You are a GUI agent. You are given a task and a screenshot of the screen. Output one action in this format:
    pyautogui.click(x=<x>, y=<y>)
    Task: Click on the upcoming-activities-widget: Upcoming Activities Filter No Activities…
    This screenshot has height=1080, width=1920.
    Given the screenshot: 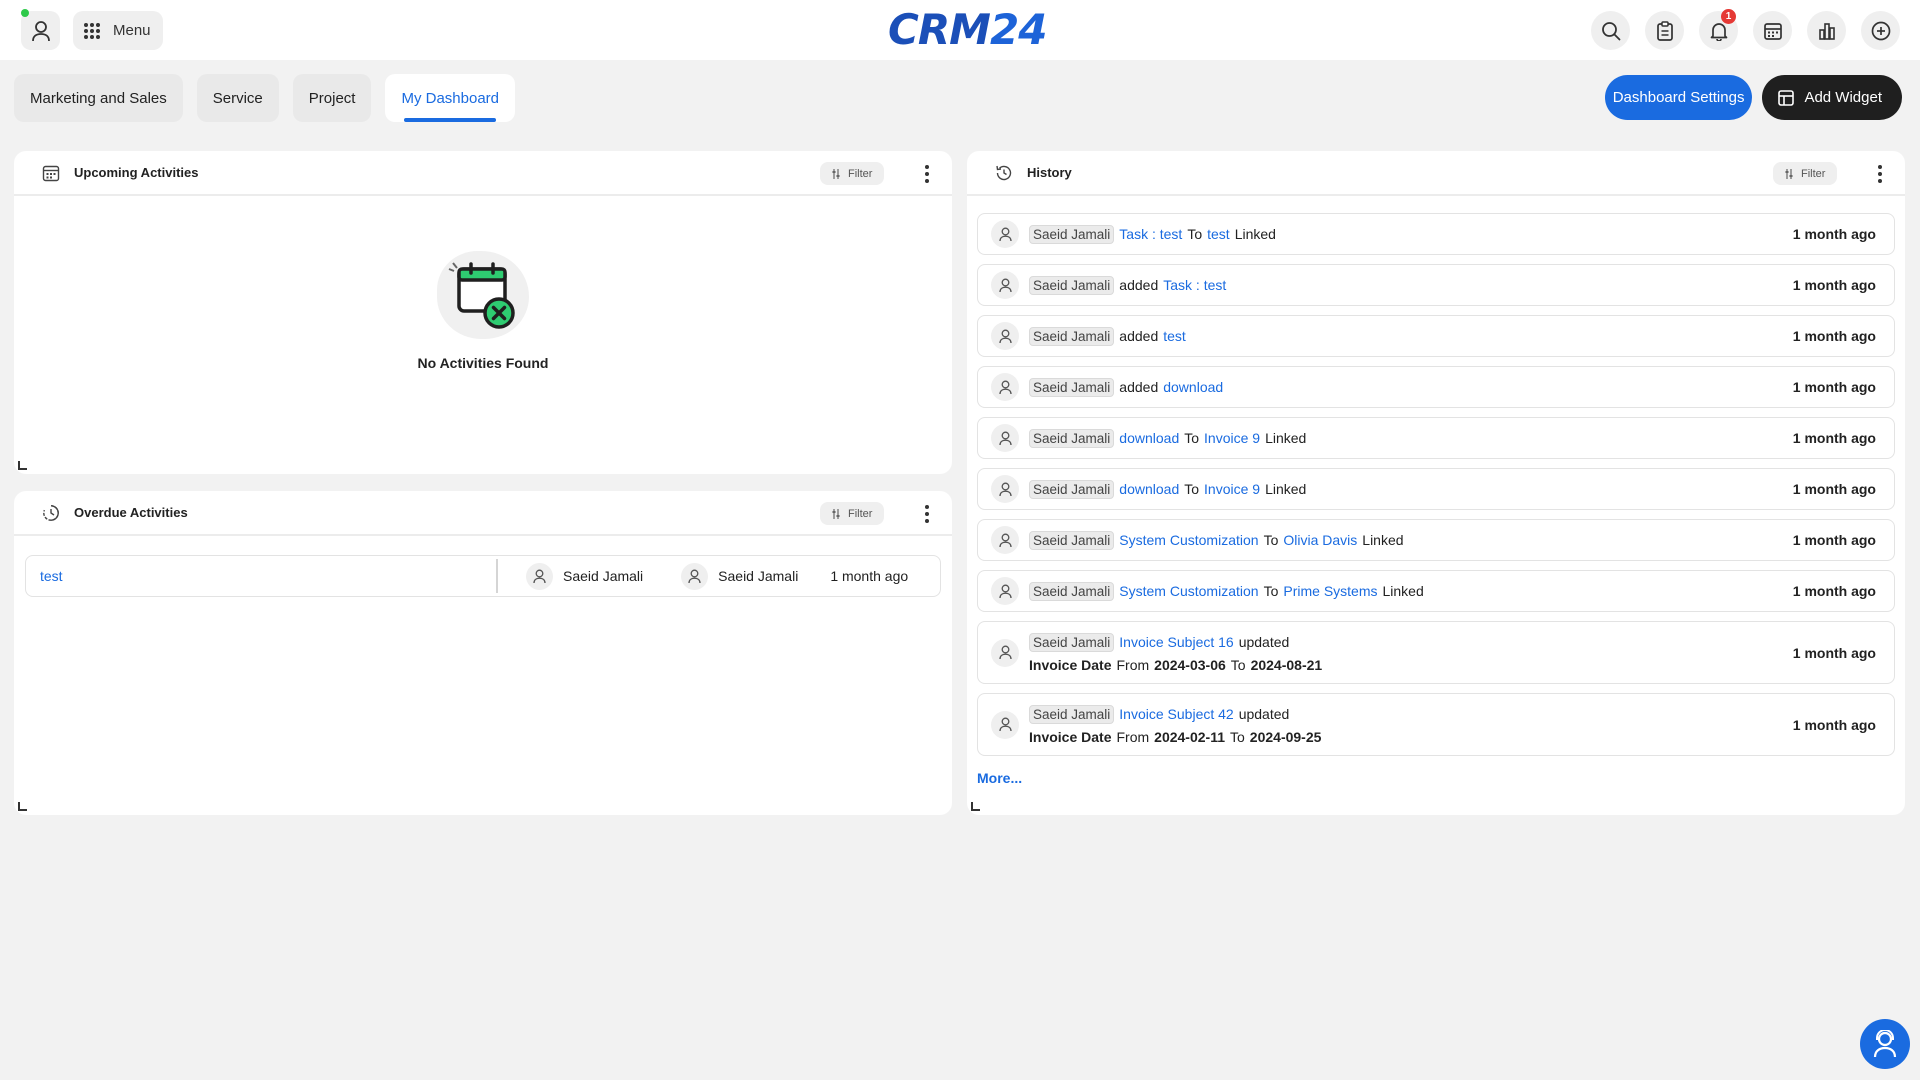 What is the action you would take?
    pyautogui.click(x=483, y=312)
    